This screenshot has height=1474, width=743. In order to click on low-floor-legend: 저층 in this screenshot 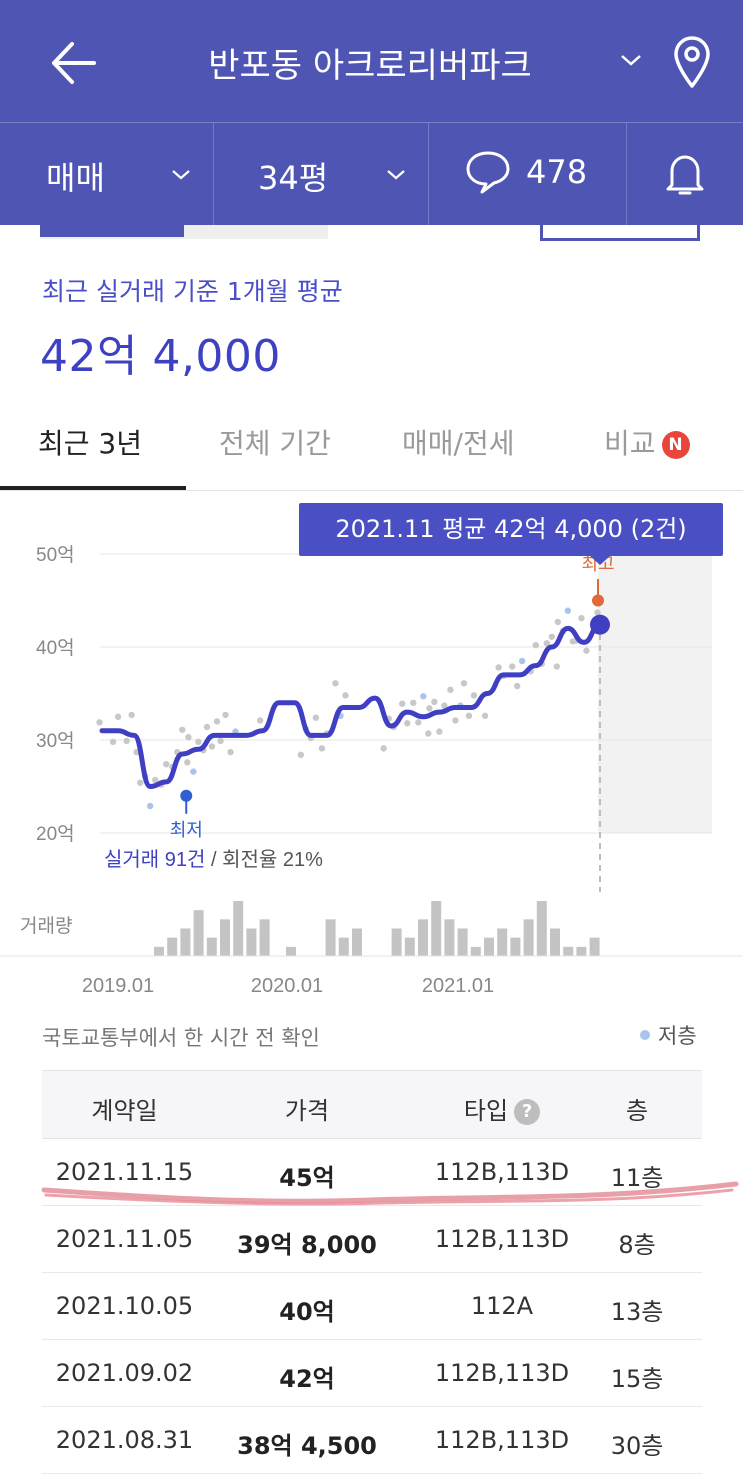, I will do `click(668, 1035)`.